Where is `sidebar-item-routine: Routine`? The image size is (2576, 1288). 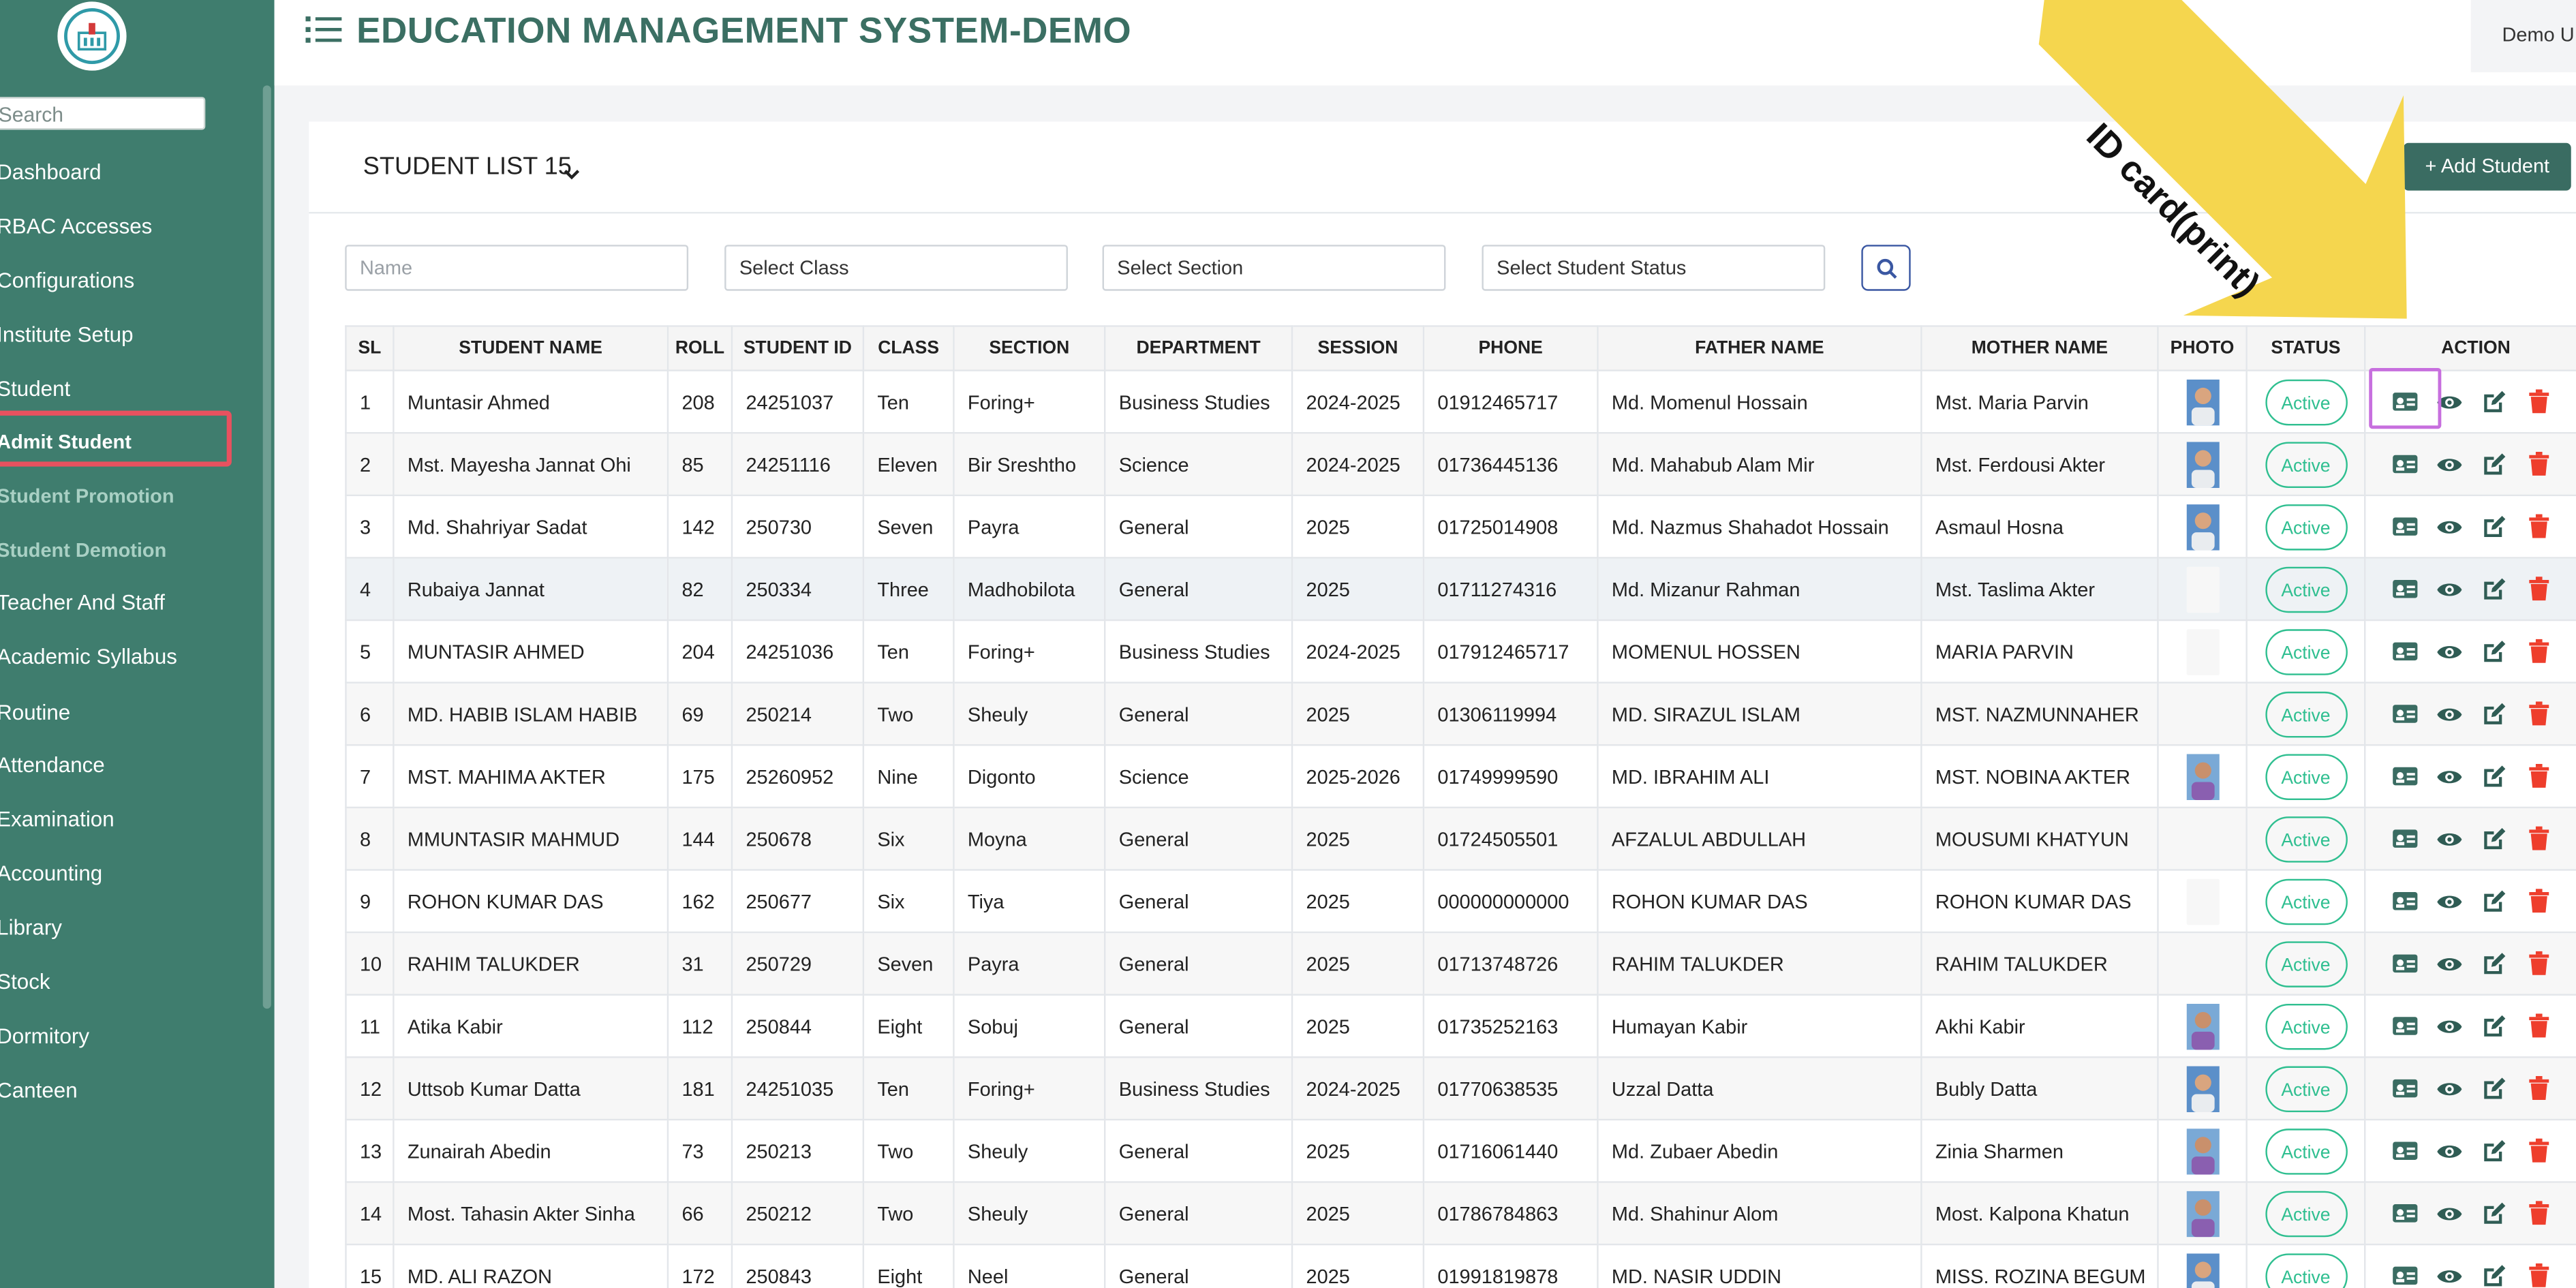 sidebar-item-routine: Routine is located at coordinates (35, 712).